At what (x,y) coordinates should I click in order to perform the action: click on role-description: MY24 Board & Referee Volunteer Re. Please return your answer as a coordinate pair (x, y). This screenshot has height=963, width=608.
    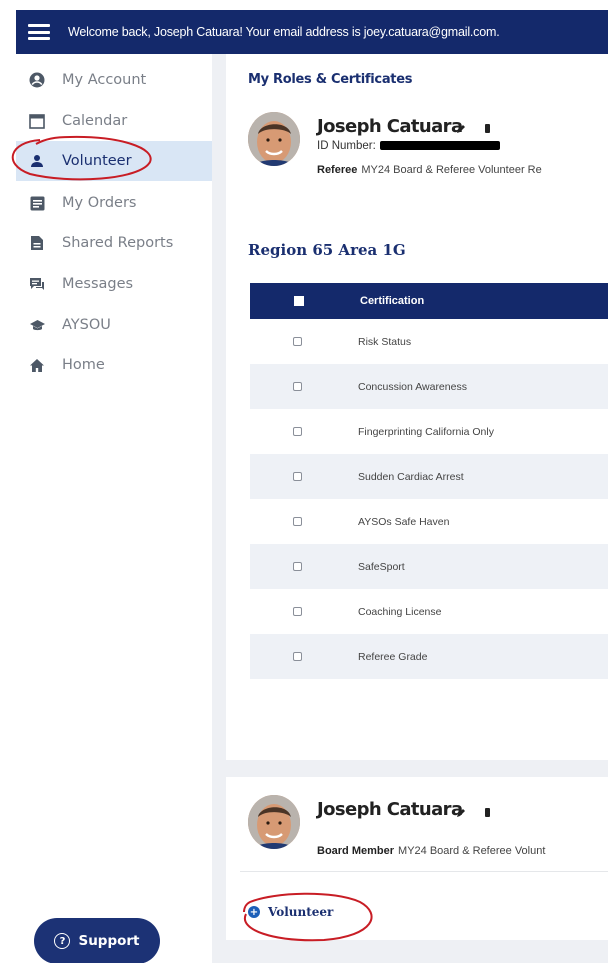
    Looking at the image, I should click on (451, 170).